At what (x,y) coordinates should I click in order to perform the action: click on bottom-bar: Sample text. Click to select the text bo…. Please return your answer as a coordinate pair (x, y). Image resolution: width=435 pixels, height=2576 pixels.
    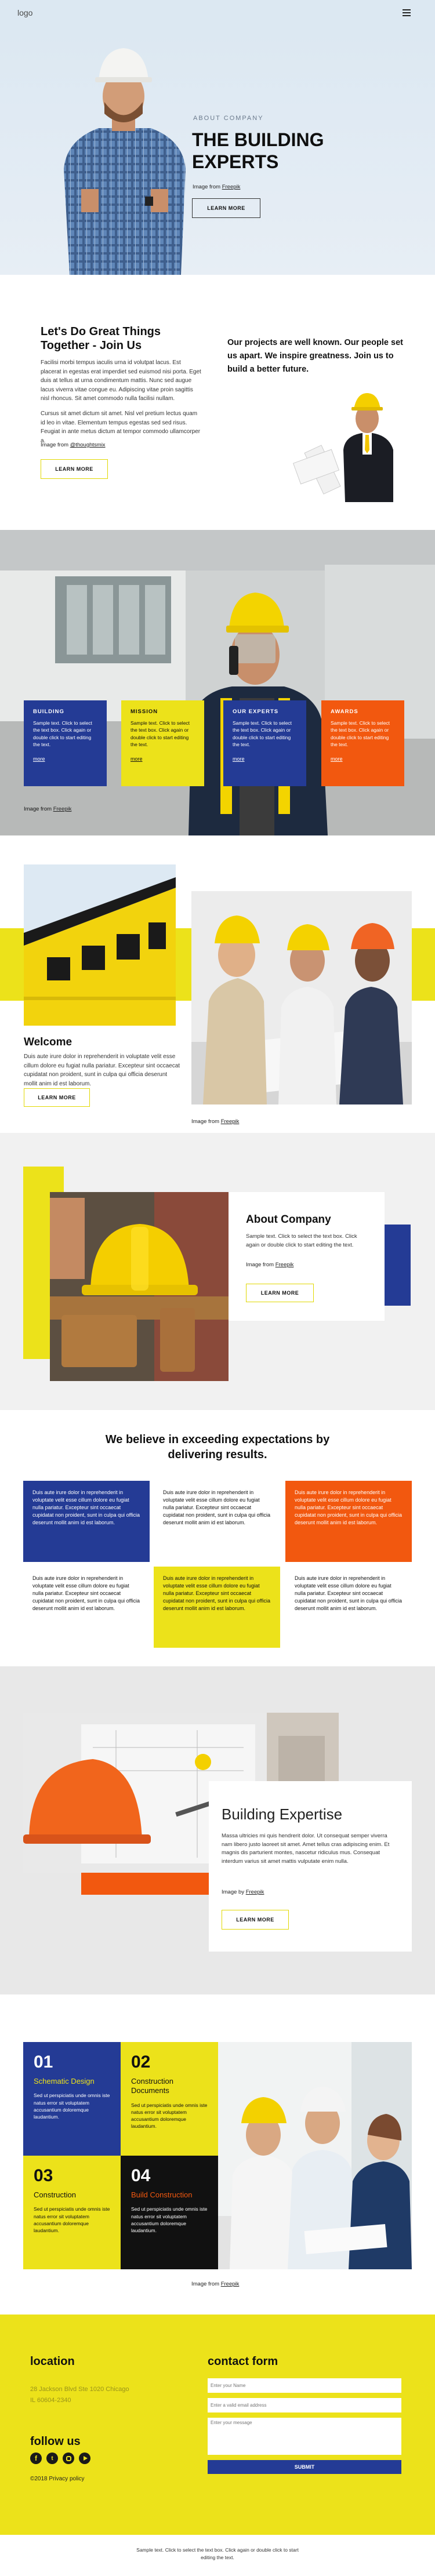
    Looking at the image, I should click on (217, 2555).